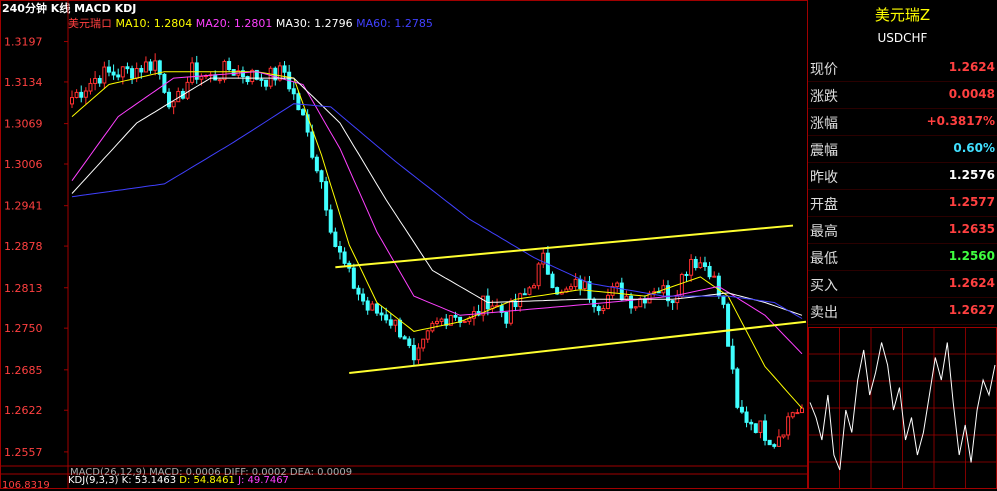 The width and height of the screenshot is (997, 491). I want to click on kdj-legend-item: J: 49.7467, so click(263, 480).